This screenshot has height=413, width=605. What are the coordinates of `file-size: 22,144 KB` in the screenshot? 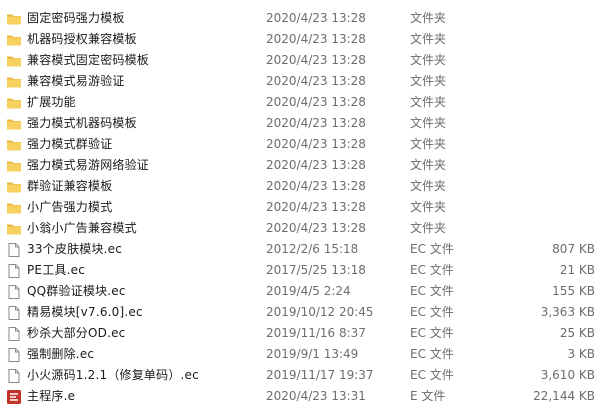 It's located at (564, 396).